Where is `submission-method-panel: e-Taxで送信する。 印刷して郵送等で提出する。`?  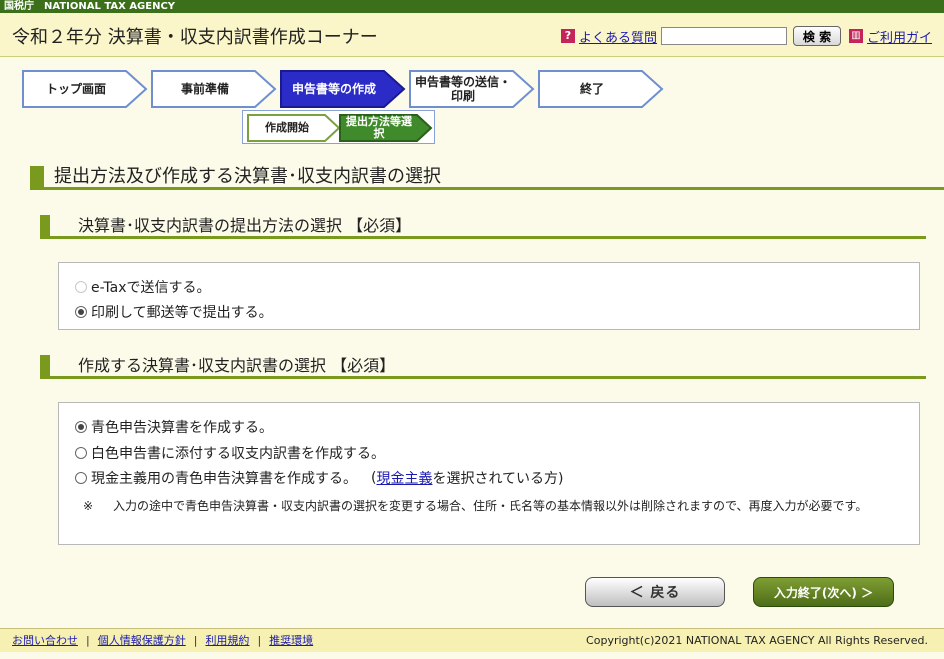 submission-method-panel: e-Taxで送信する。 印刷して郵送等で提出する。 is located at coordinates (489, 296).